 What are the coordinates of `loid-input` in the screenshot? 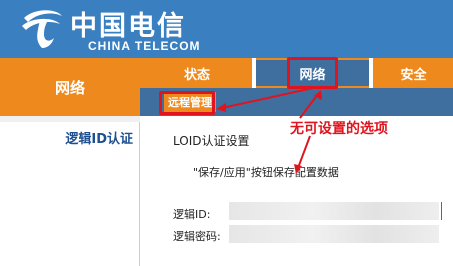 It's located at (334, 211).